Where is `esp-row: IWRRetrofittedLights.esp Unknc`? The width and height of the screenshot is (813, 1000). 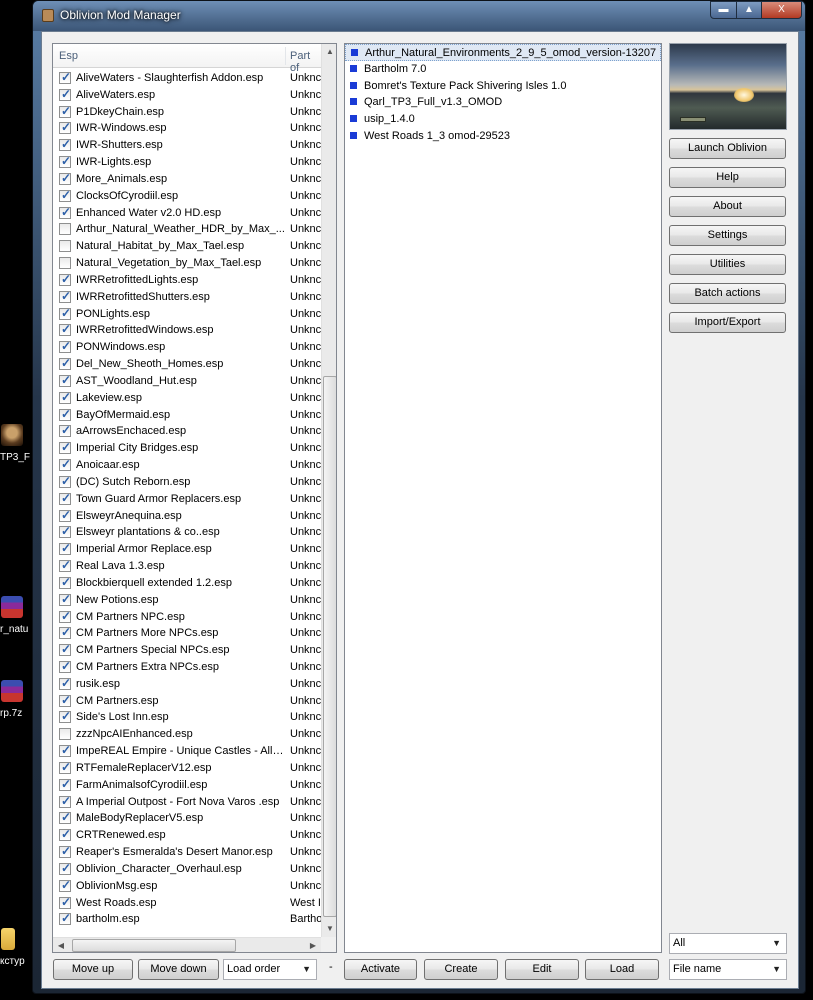
esp-row: IWRRetrofittedLights.esp Unknc is located at coordinates (187, 280).